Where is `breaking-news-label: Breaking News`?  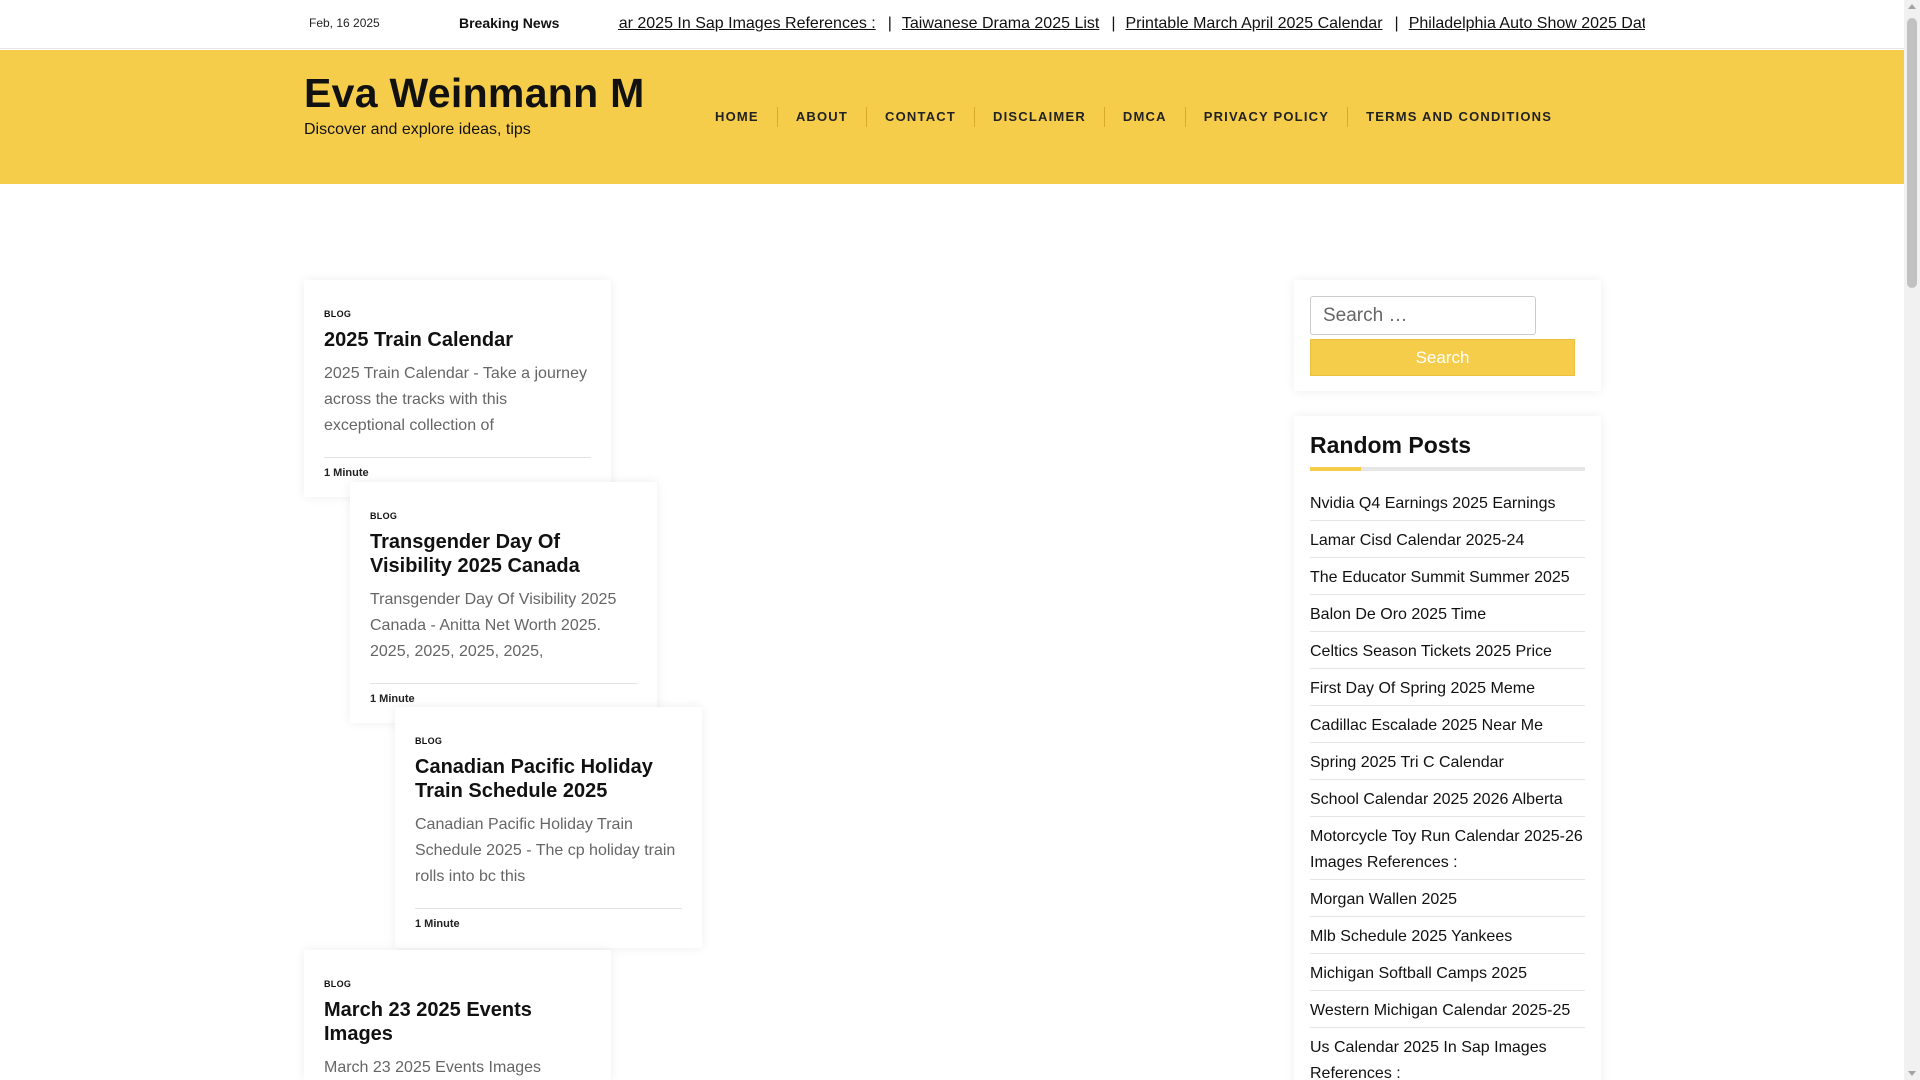 breaking-news-label: Breaking News is located at coordinates (509, 23).